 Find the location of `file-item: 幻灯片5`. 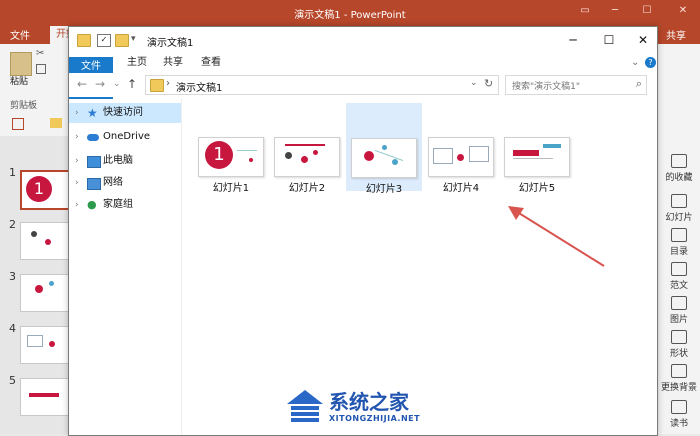

file-item: 幻灯片5 is located at coordinates (537, 148).